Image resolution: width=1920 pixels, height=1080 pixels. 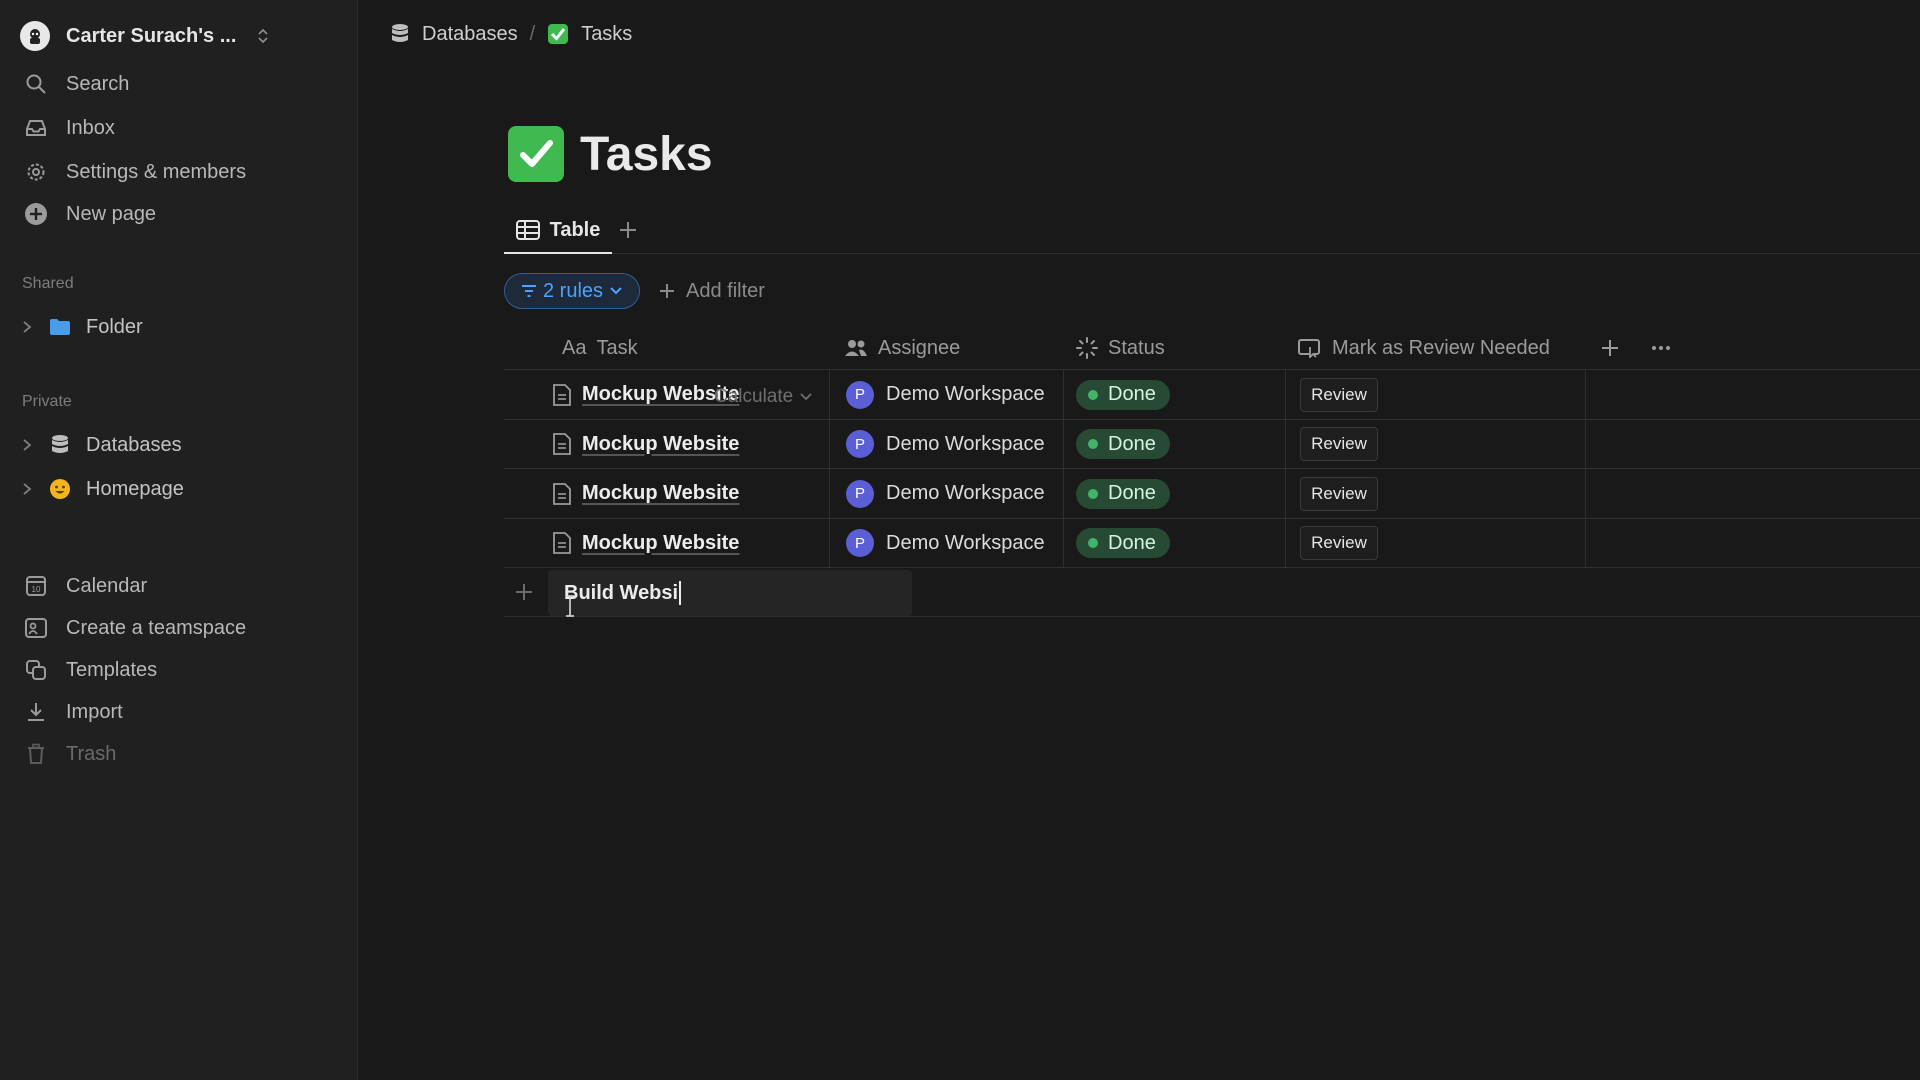 What do you see at coordinates (754, 396) in the screenshot?
I see `calculate-label: Calculate` at bounding box center [754, 396].